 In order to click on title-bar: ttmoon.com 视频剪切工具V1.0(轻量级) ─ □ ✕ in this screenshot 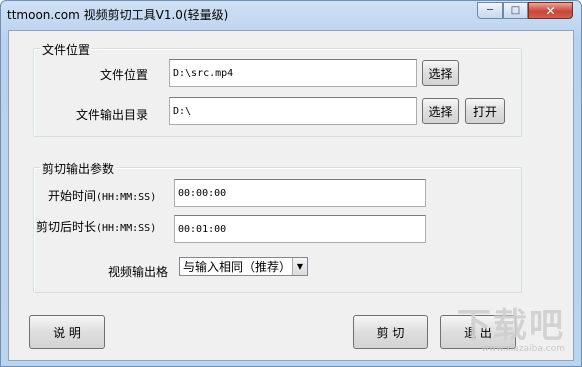, I will do `click(291, 14)`.